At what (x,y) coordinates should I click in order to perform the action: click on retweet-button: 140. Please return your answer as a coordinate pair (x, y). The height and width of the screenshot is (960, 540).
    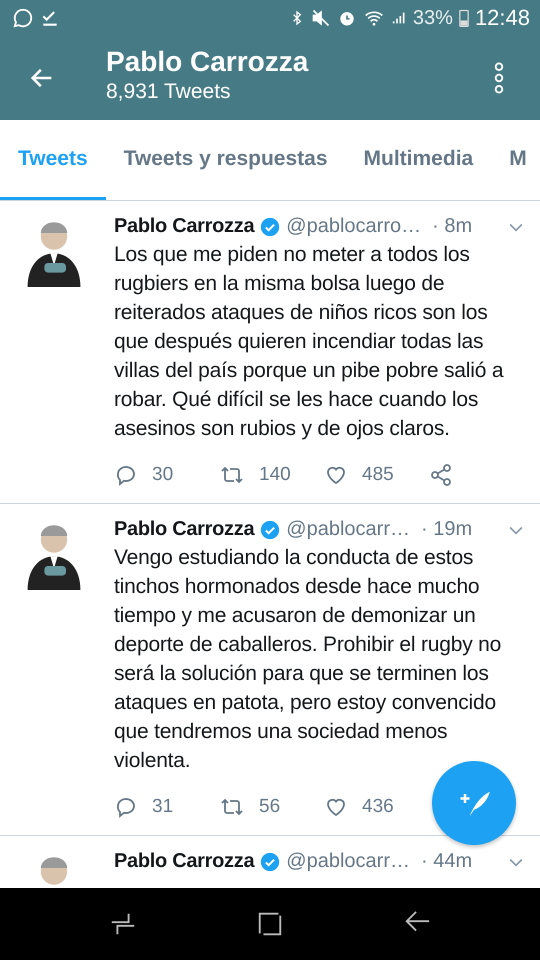
    Looking at the image, I should click on (271, 475).